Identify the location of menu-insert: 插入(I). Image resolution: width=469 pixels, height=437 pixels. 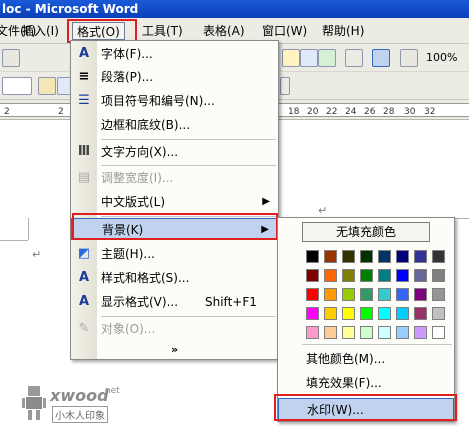
(40, 31).